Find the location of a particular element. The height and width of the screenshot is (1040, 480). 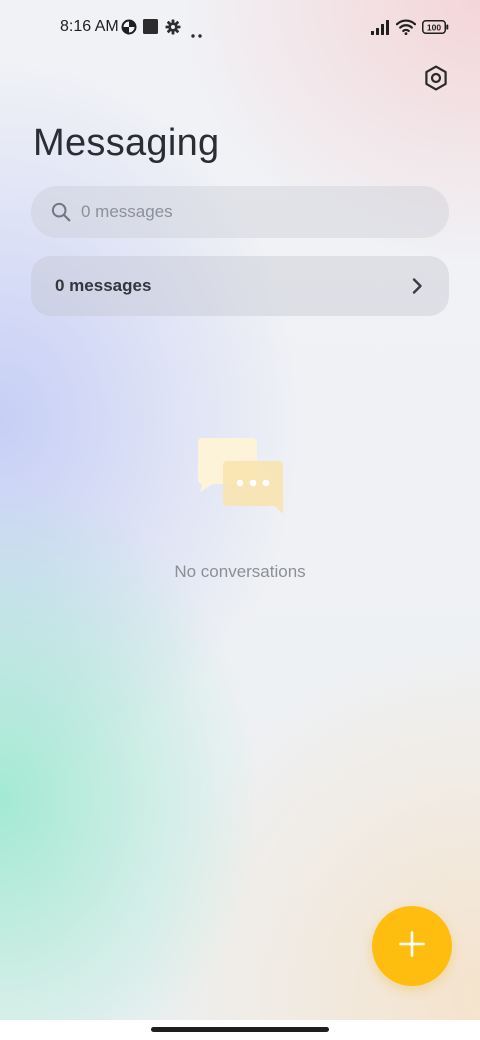

battery-level: 100 is located at coordinates (434, 27).